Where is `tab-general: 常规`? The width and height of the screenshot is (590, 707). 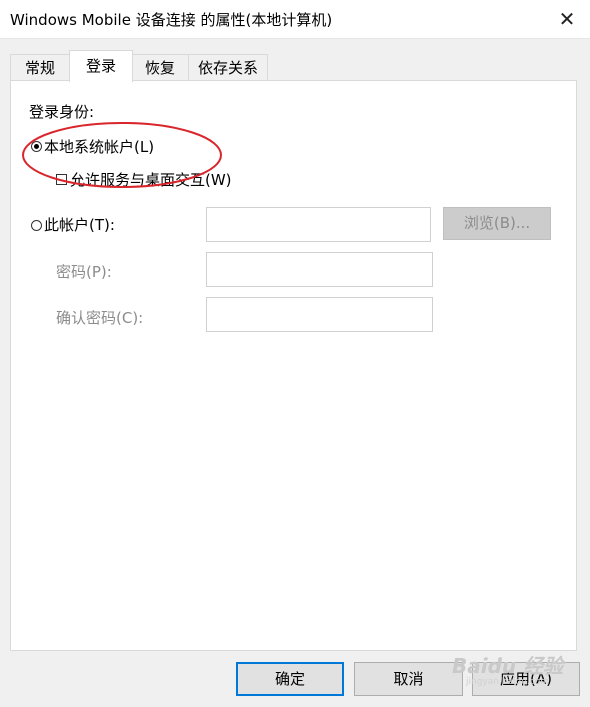
tab-general: 常规 is located at coordinates (40, 67).